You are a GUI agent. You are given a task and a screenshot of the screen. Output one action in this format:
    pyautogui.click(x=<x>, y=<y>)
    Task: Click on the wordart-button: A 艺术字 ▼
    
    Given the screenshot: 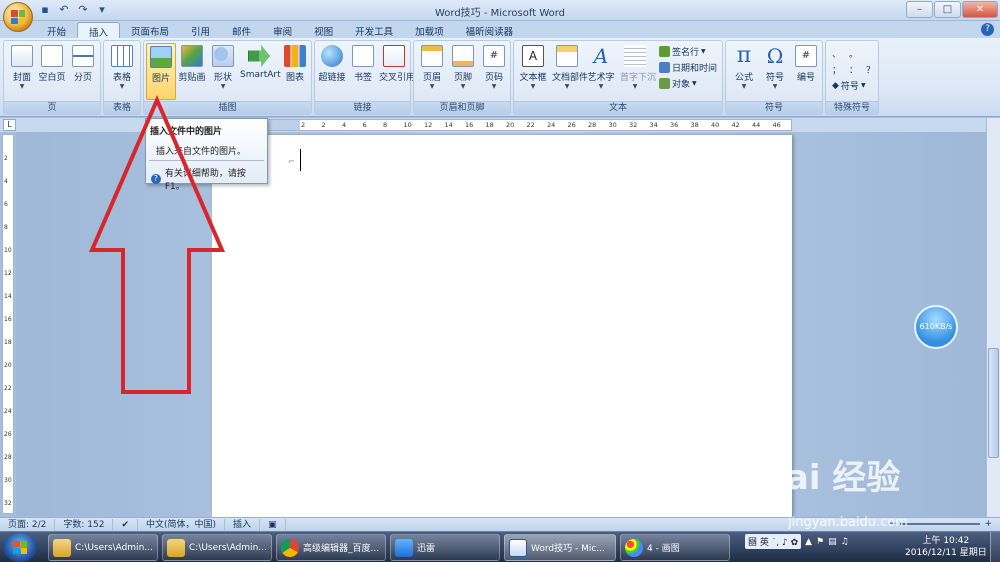 What is the action you would take?
    pyautogui.click(x=601, y=71)
    